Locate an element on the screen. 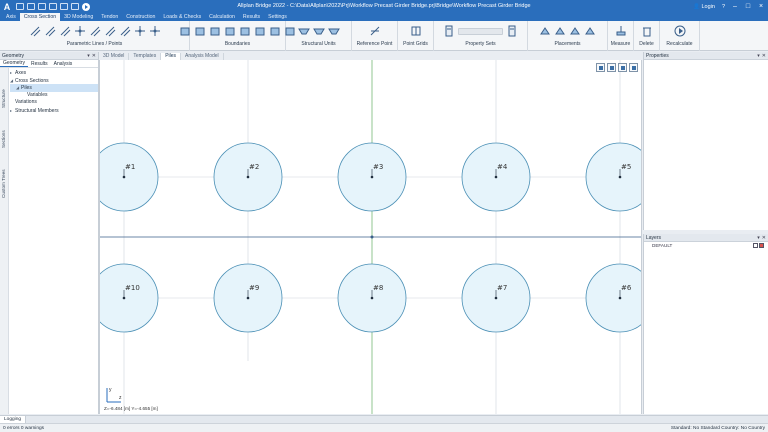 This screenshot has width=768, height=432. menu-tab: Calculation is located at coordinates (222, 17).